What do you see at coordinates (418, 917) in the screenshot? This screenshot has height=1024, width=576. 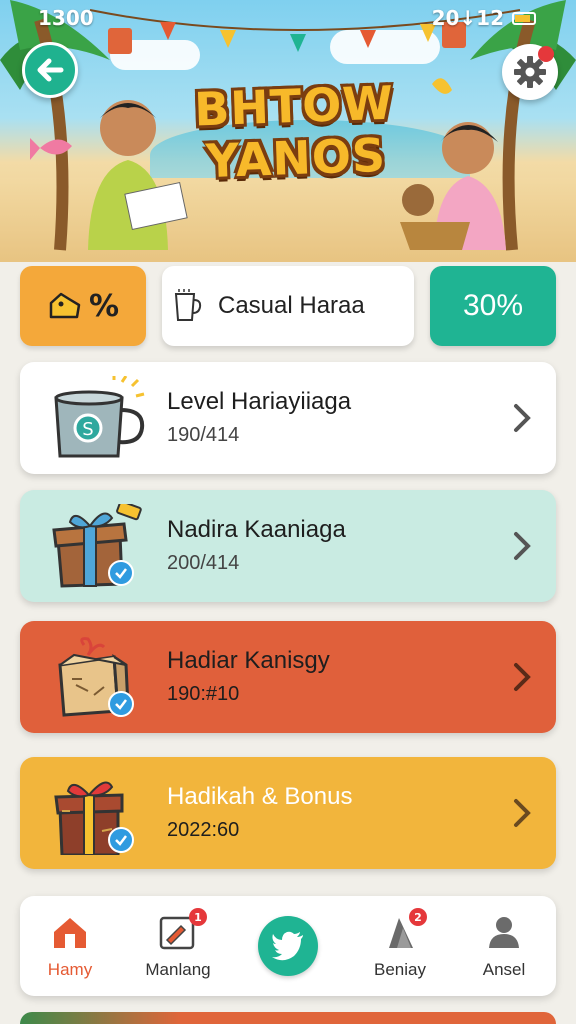 I see `nav-beniay-badge: 2` at bounding box center [418, 917].